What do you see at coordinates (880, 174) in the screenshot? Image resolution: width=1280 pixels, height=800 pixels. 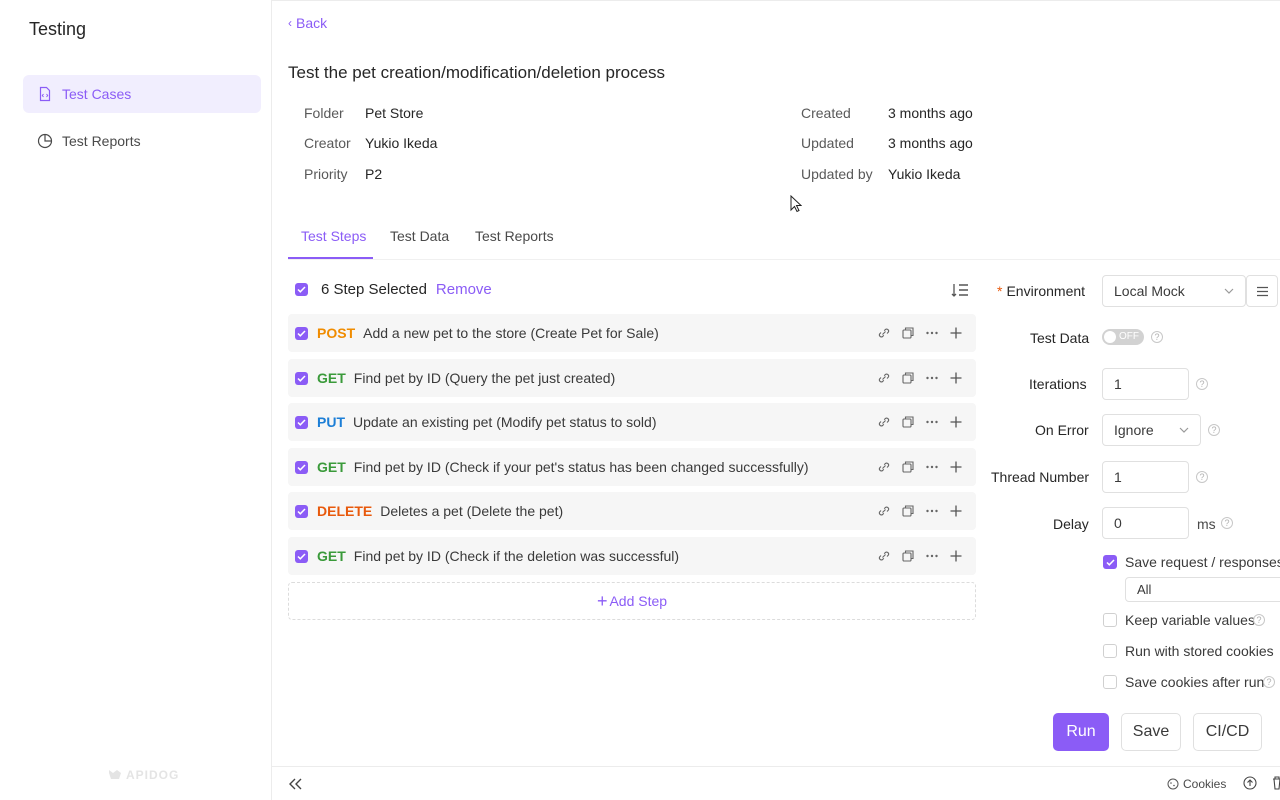 I see `meta-updated-by: Updated by Yukio Ikeda` at bounding box center [880, 174].